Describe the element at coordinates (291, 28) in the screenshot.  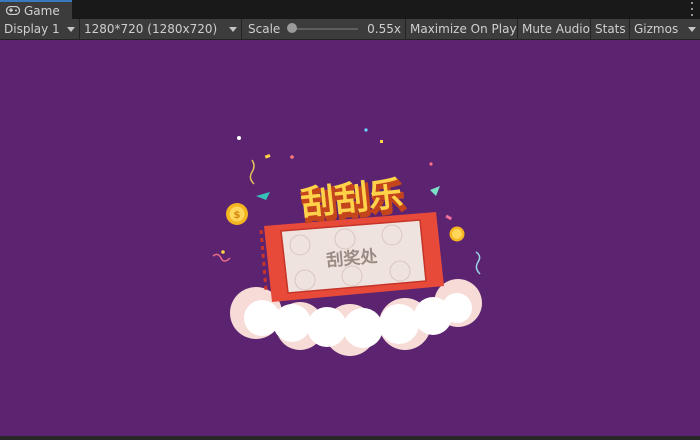
I see `scale-slider-thumb` at that location.